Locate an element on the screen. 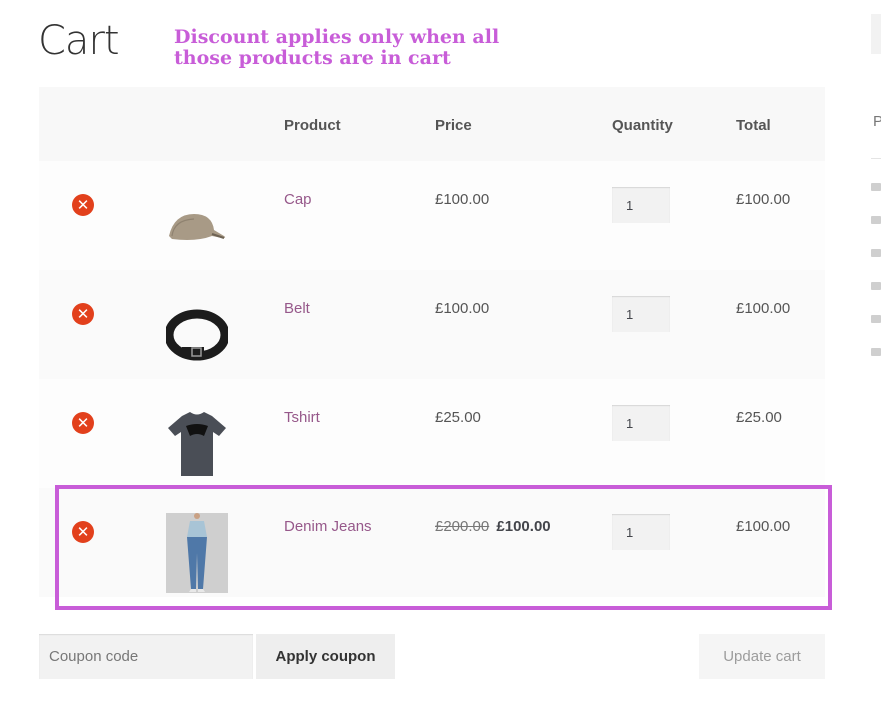 The image size is (881, 727). annotation-line-1: Discount applies only when all is located at coordinates (337, 37).